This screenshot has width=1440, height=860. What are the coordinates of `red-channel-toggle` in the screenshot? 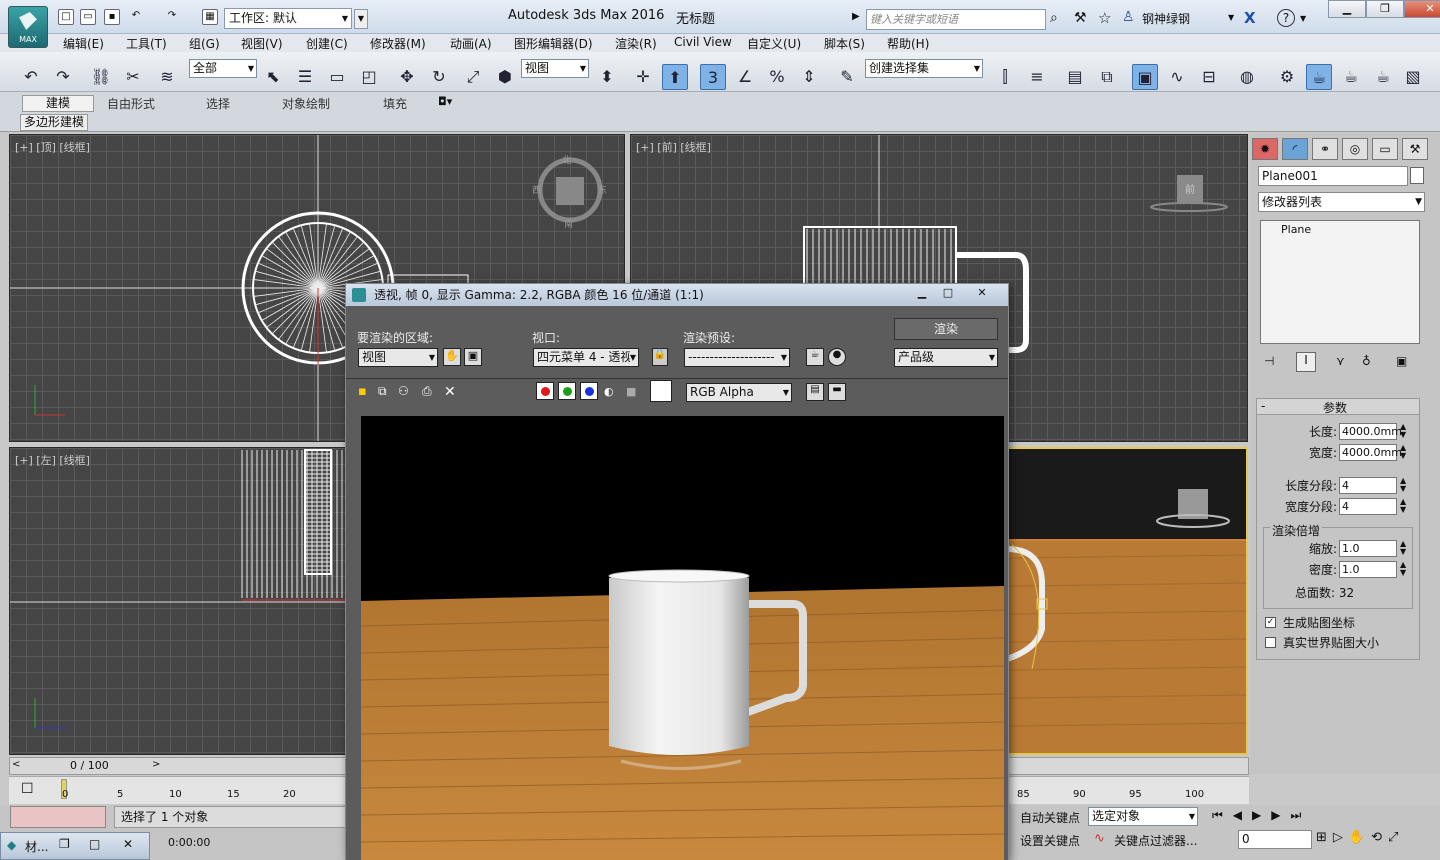 It's located at (545, 391).